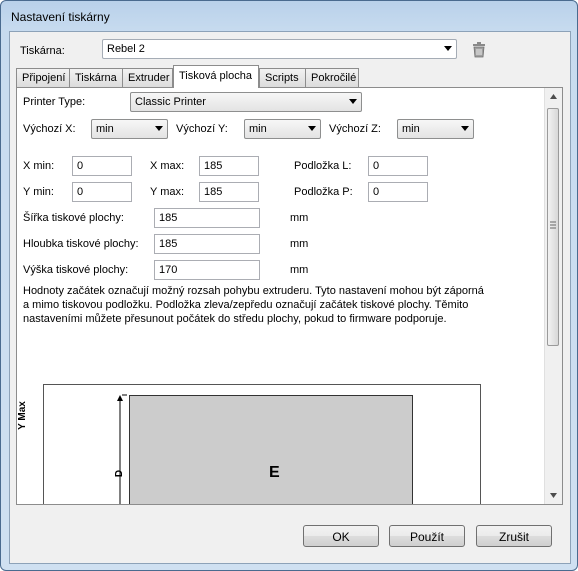 The image size is (578, 571). Describe the element at coordinates (216, 76) in the screenshot. I see `tab-print-bed: Tisková plocha` at that location.